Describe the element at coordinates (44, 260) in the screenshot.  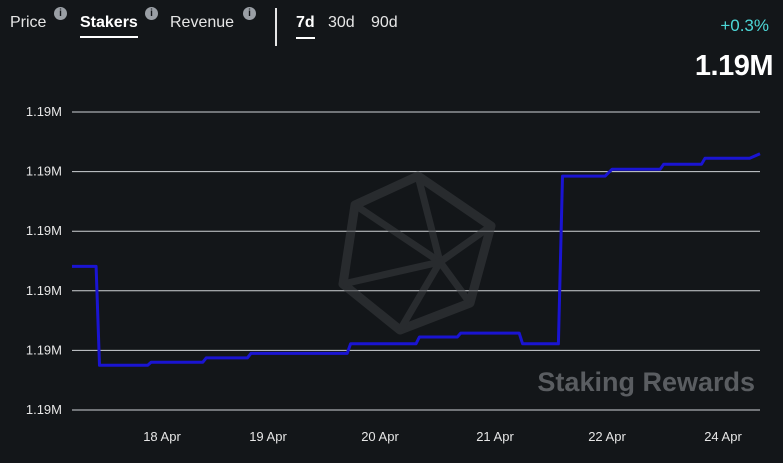
I see `y-axis-ticks: 1.19M 1.19M 1.19M 1.19M 1.19M 1.19M` at that location.